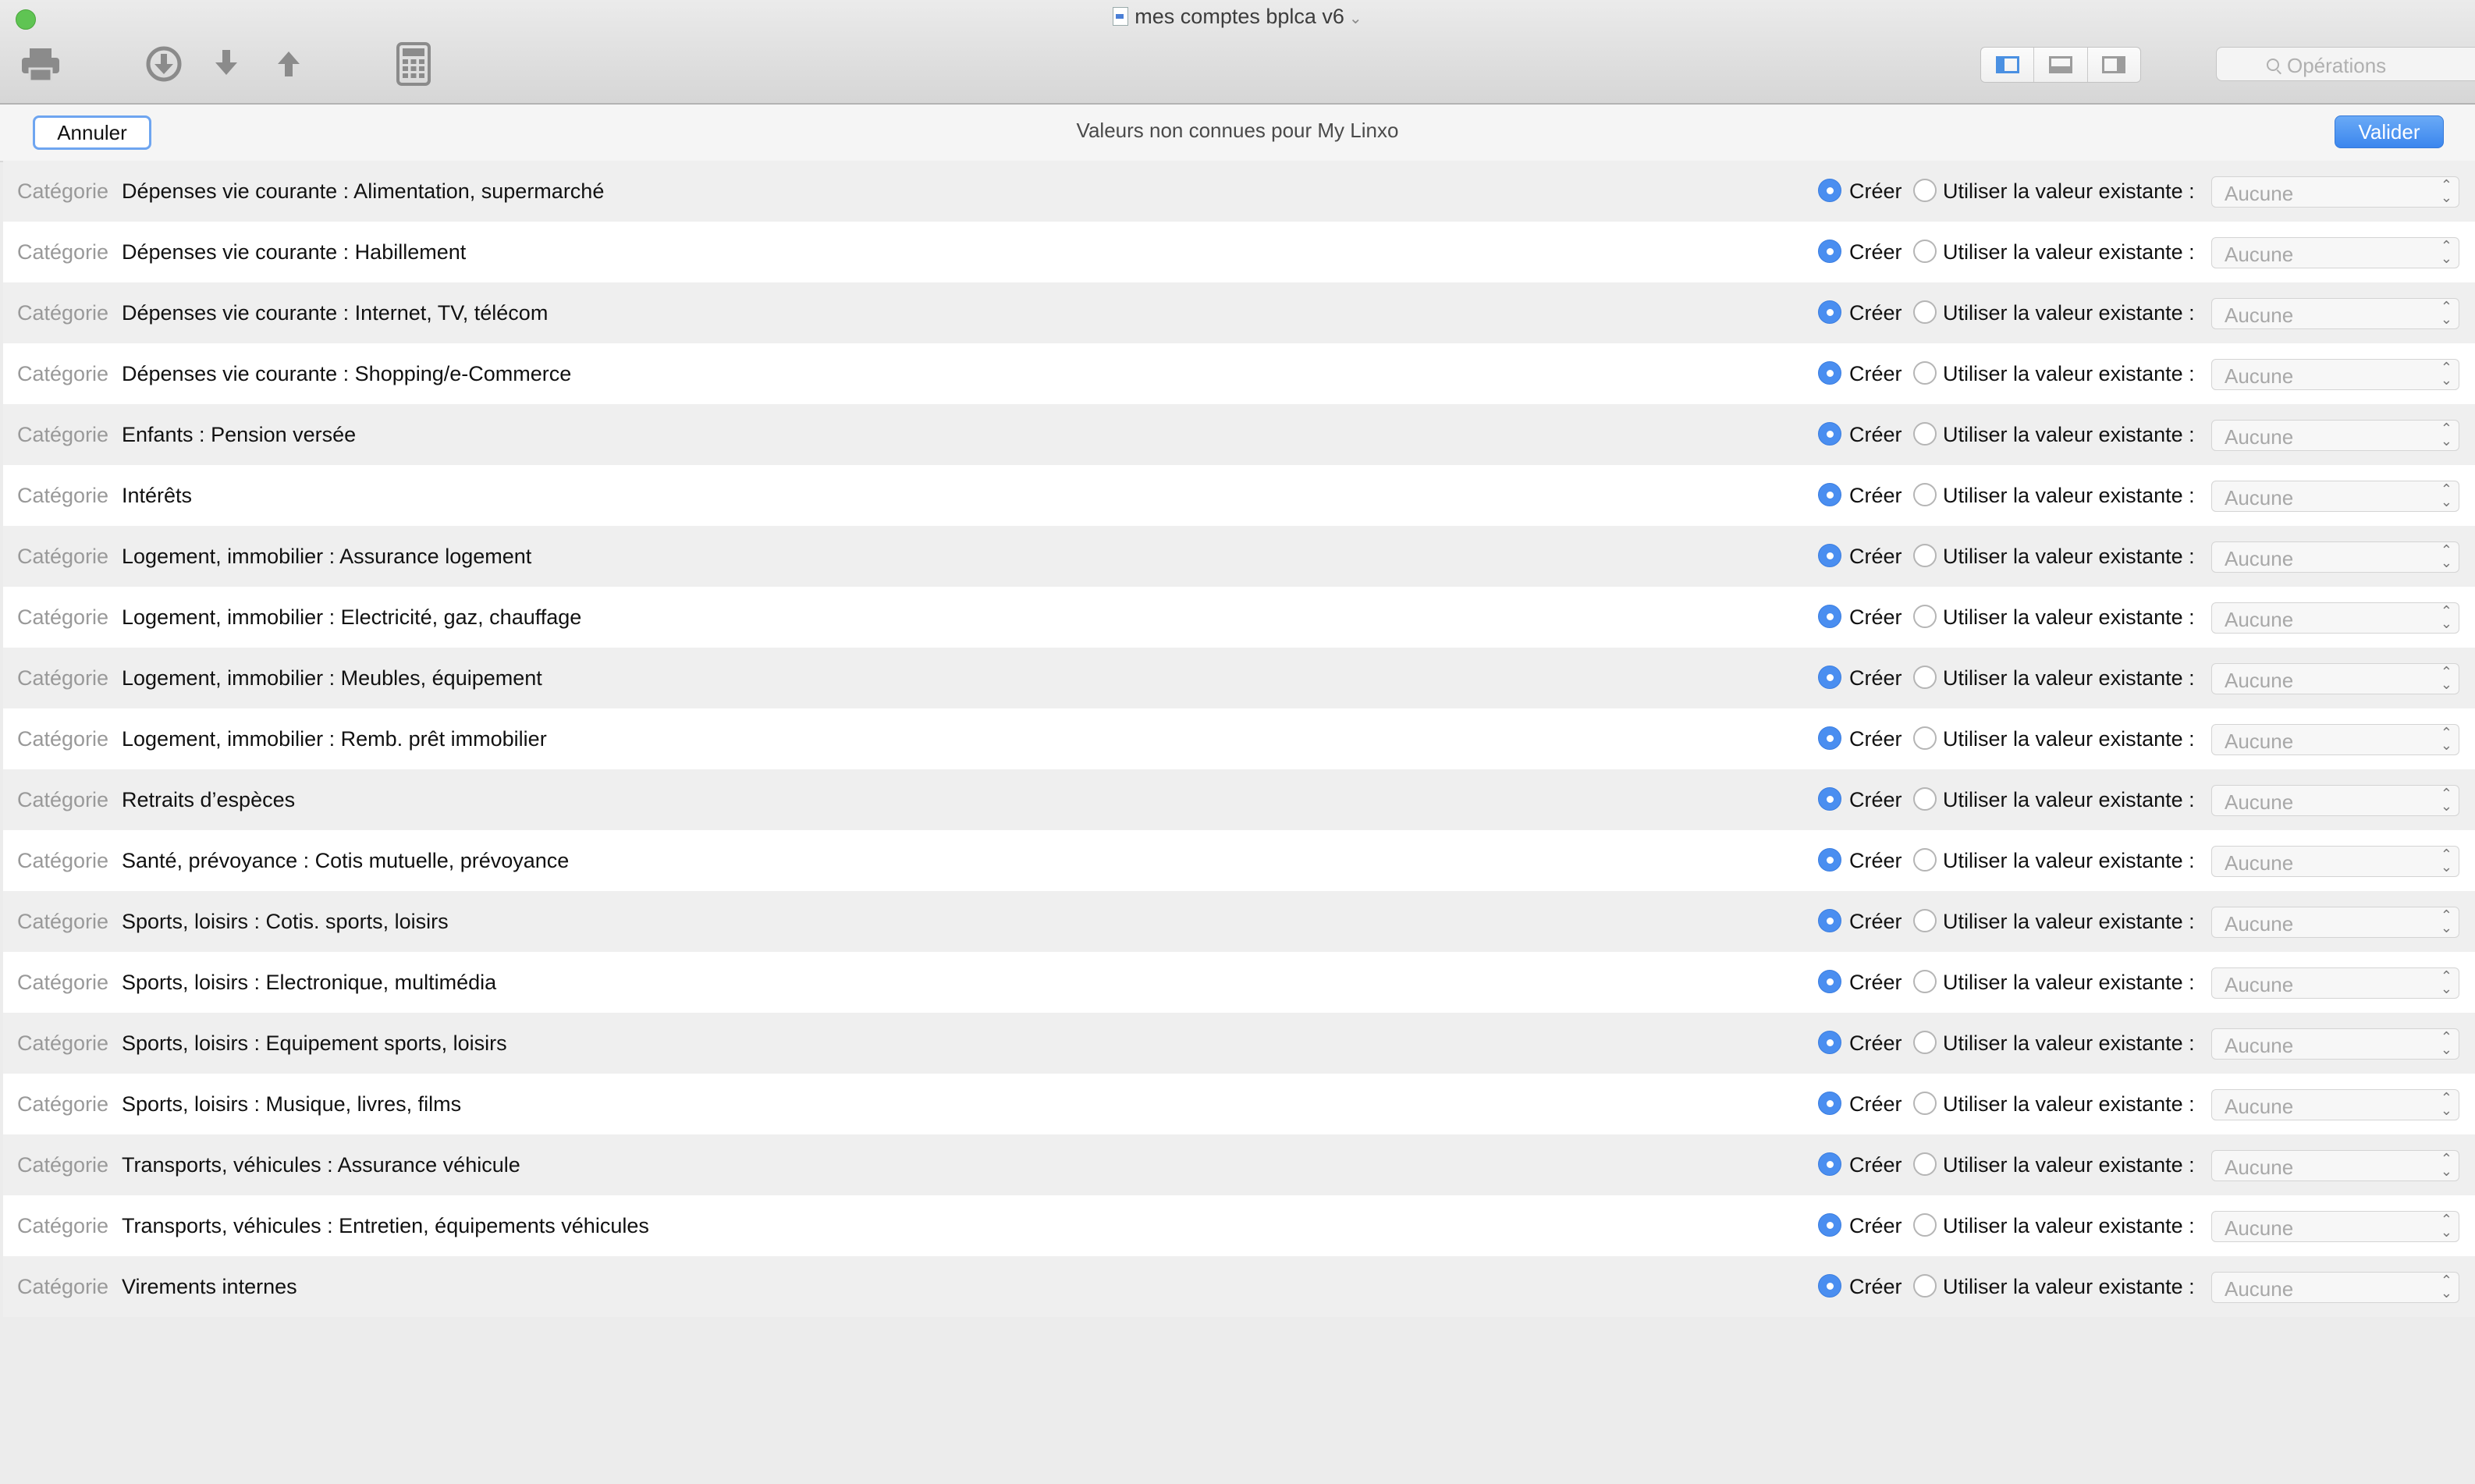  What do you see at coordinates (226, 64) in the screenshot?
I see `download-arrow-icon` at bounding box center [226, 64].